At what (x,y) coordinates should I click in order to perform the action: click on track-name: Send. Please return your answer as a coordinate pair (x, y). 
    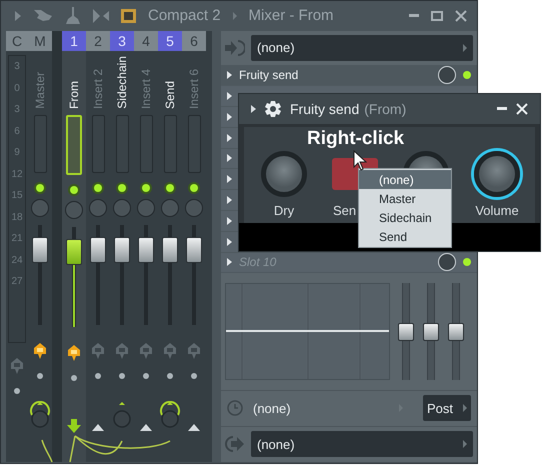
    Looking at the image, I should click on (170, 94).